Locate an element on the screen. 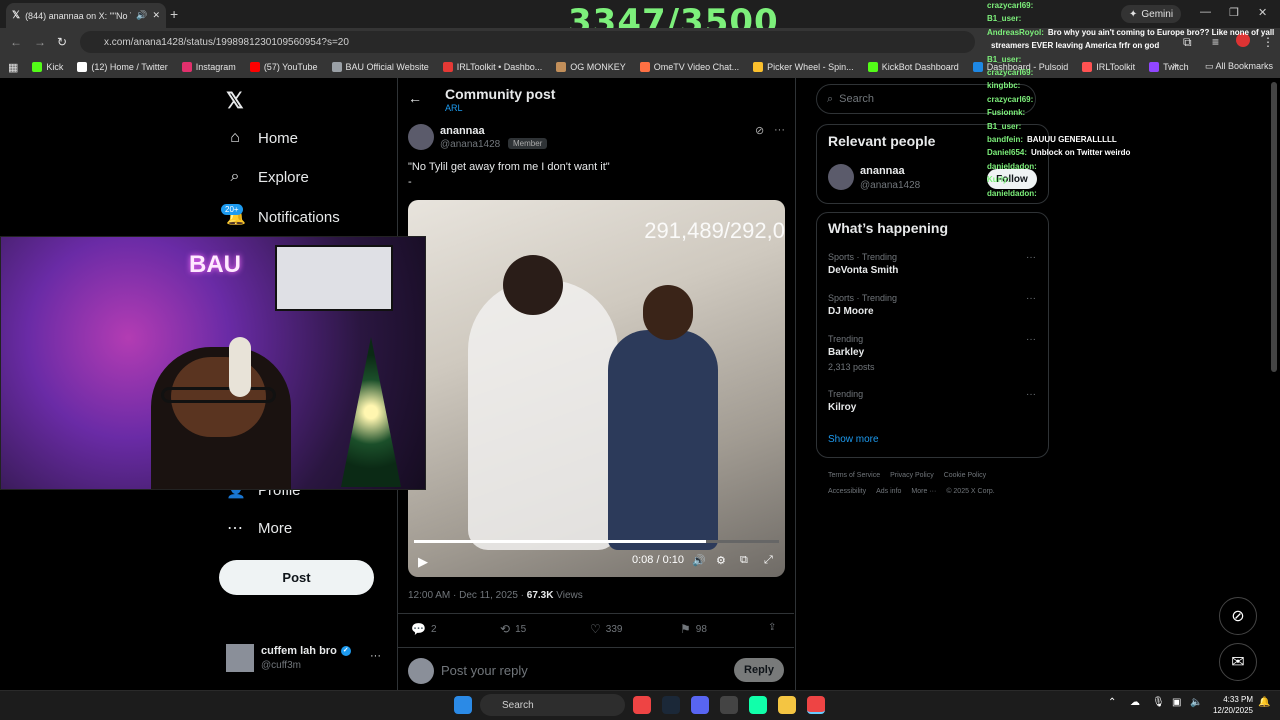  bookmark-item: (57) YouTube is located at coordinates (283, 67).